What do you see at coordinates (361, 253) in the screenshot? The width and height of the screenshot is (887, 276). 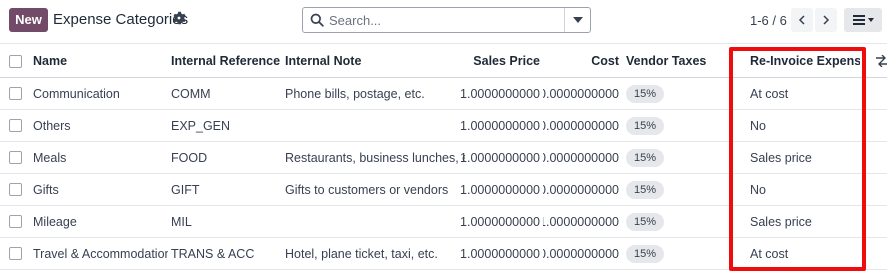 I see `cell-internal-note: Hotel, plane ticket, taxi, etc.` at bounding box center [361, 253].